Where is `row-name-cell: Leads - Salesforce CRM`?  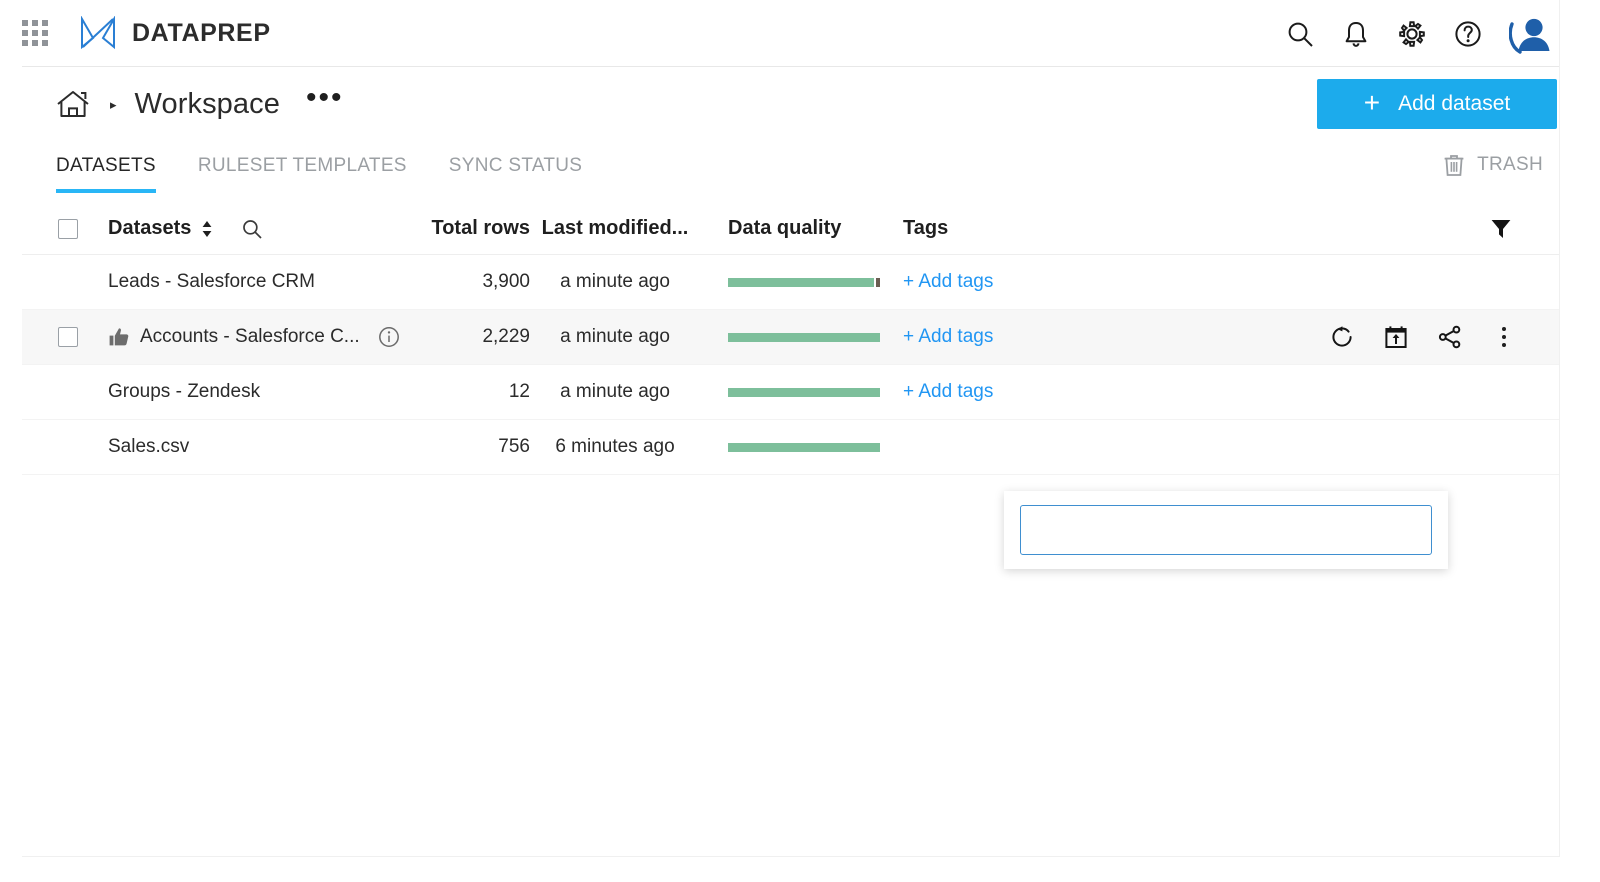
row-name-cell: Leads - Salesforce CRM is located at coordinates (248, 282).